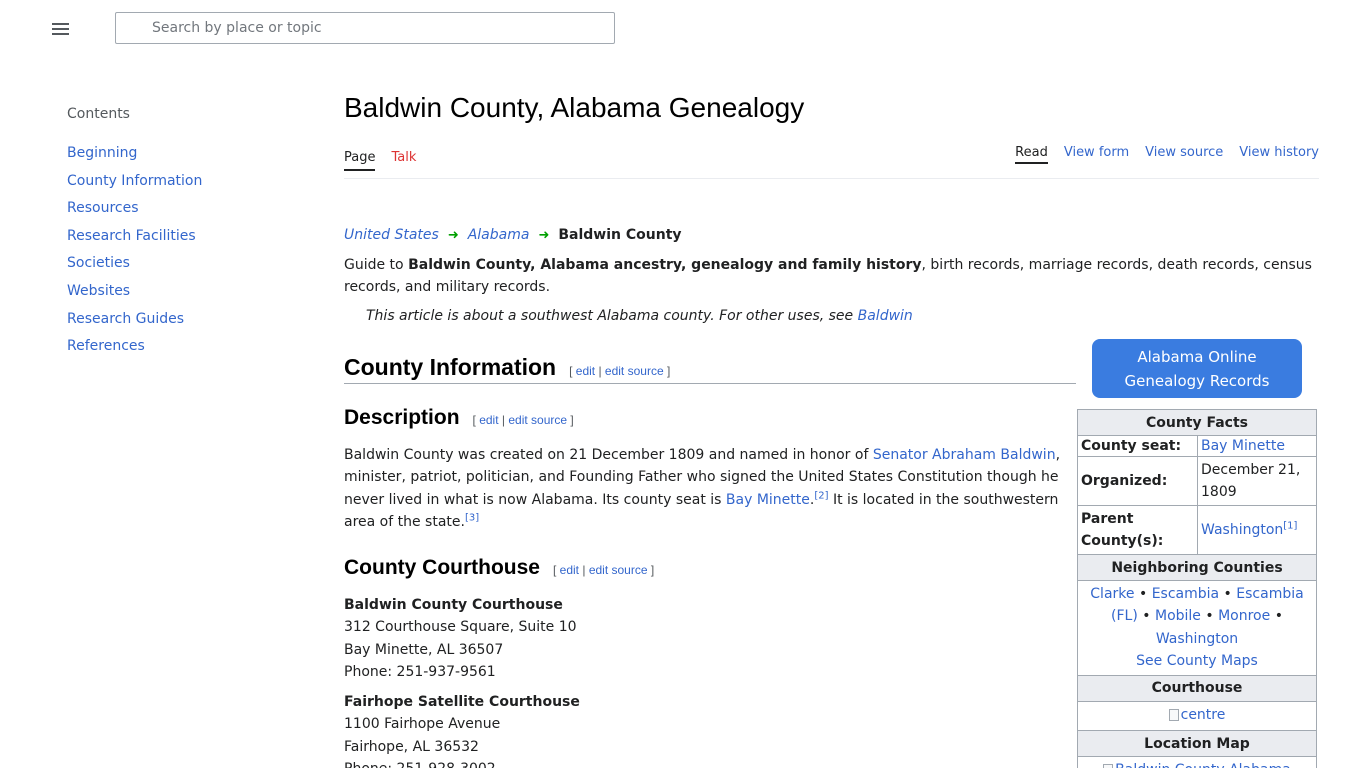  What do you see at coordinates (1197, 422) in the screenshot?
I see `facts-title: County Facts` at bounding box center [1197, 422].